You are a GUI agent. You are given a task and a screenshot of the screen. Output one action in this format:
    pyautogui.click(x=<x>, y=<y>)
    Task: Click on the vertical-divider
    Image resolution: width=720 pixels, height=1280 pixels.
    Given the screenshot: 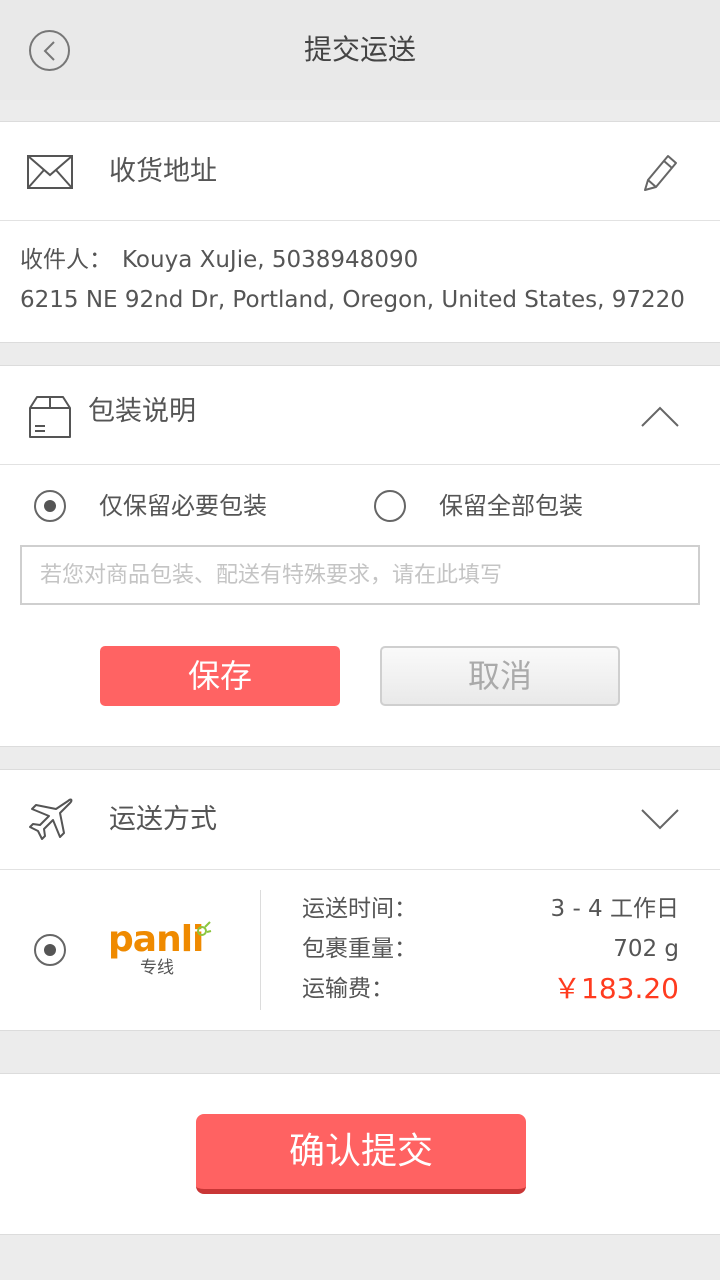 What is the action you would take?
    pyautogui.click(x=260, y=950)
    